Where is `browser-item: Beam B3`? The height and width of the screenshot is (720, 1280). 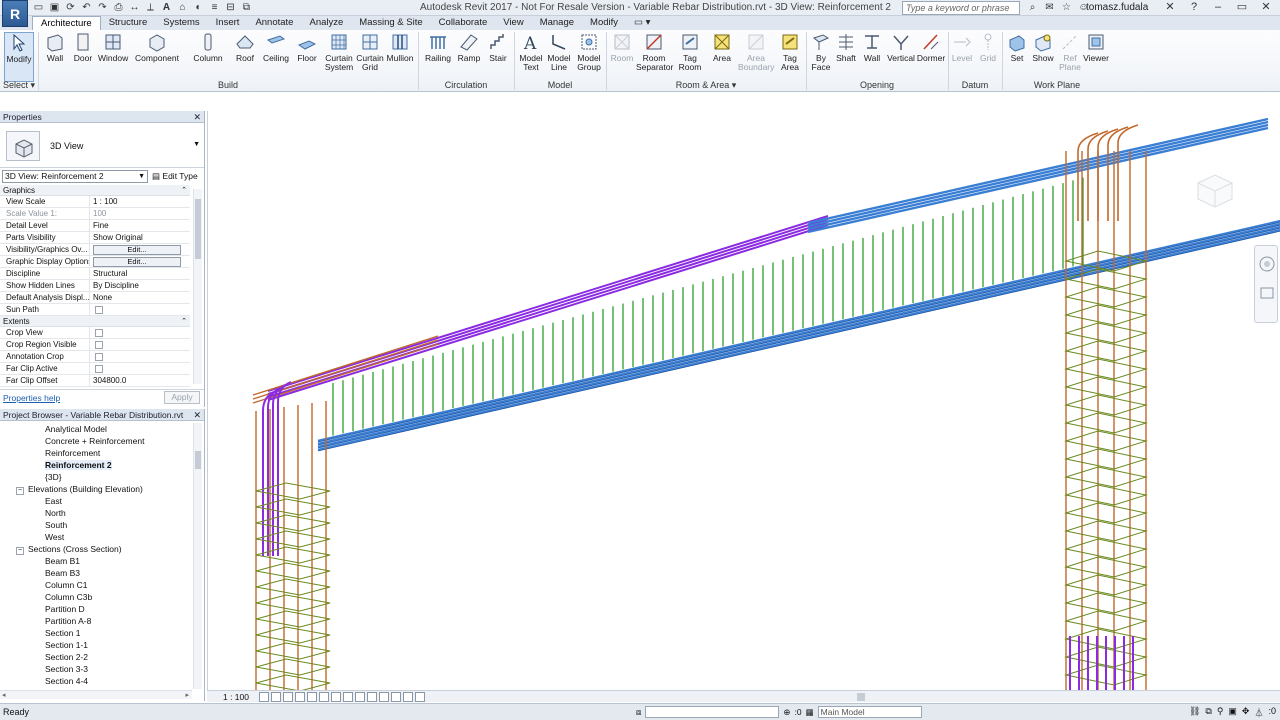
browser-item: Beam B3 is located at coordinates (96, 573).